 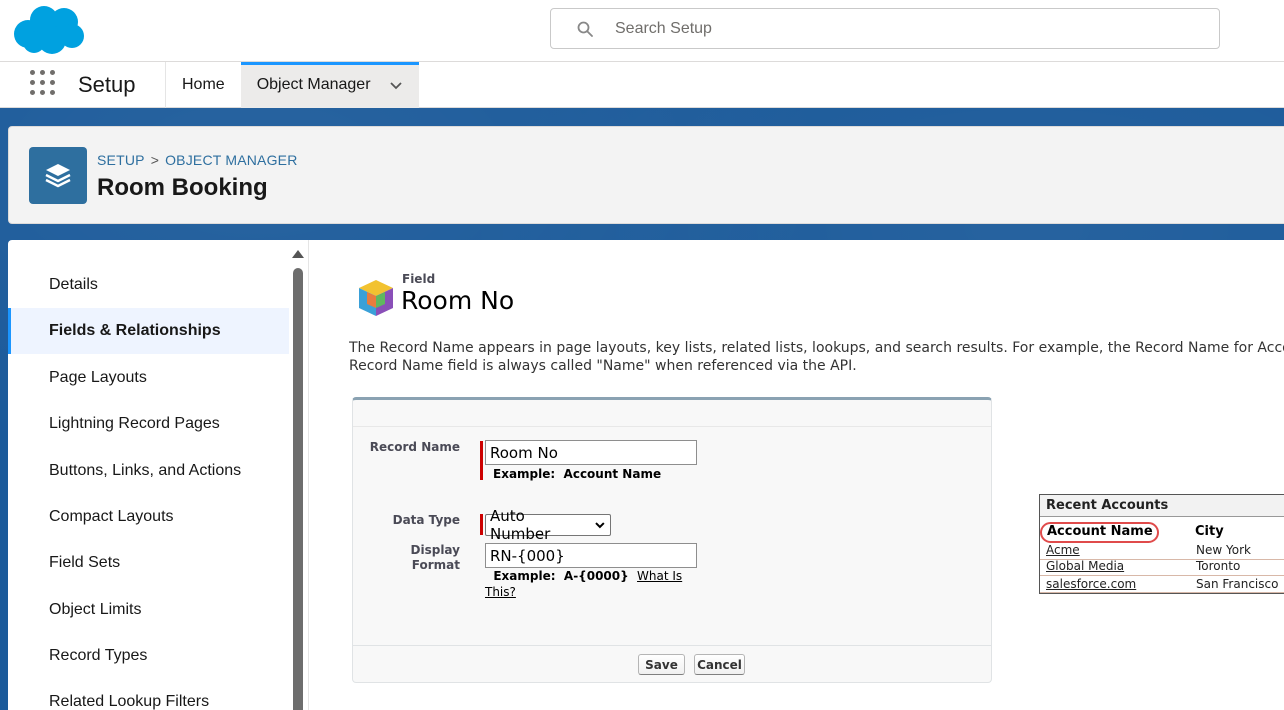 I want to click on sidebar-item-compact-layouts: Compact Layouts, so click(x=148, y=517).